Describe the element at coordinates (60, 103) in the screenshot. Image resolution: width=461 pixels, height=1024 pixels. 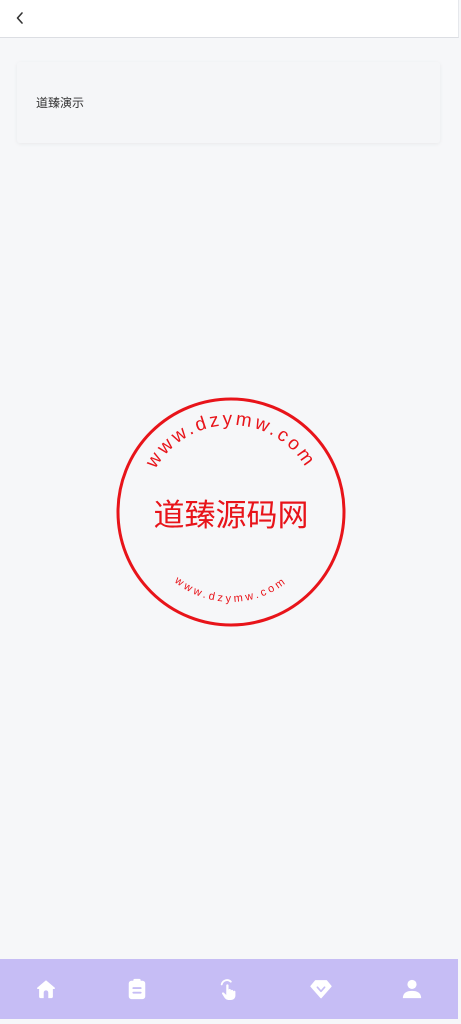
I see `card-title: 道臻演示` at that location.